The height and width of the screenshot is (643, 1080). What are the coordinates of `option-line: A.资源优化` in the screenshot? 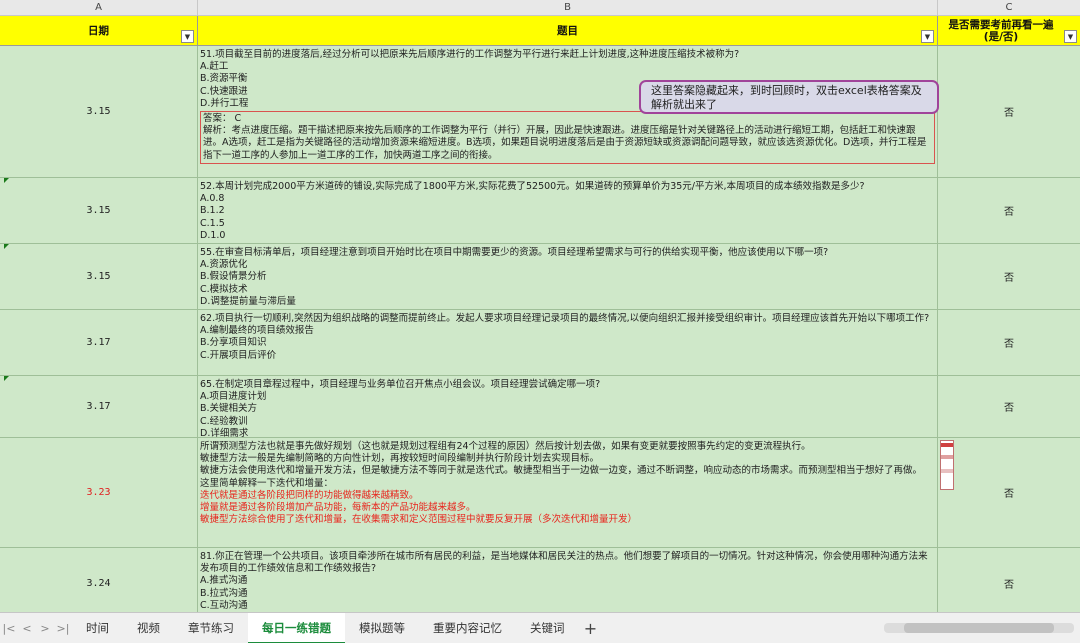 It's located at (224, 265).